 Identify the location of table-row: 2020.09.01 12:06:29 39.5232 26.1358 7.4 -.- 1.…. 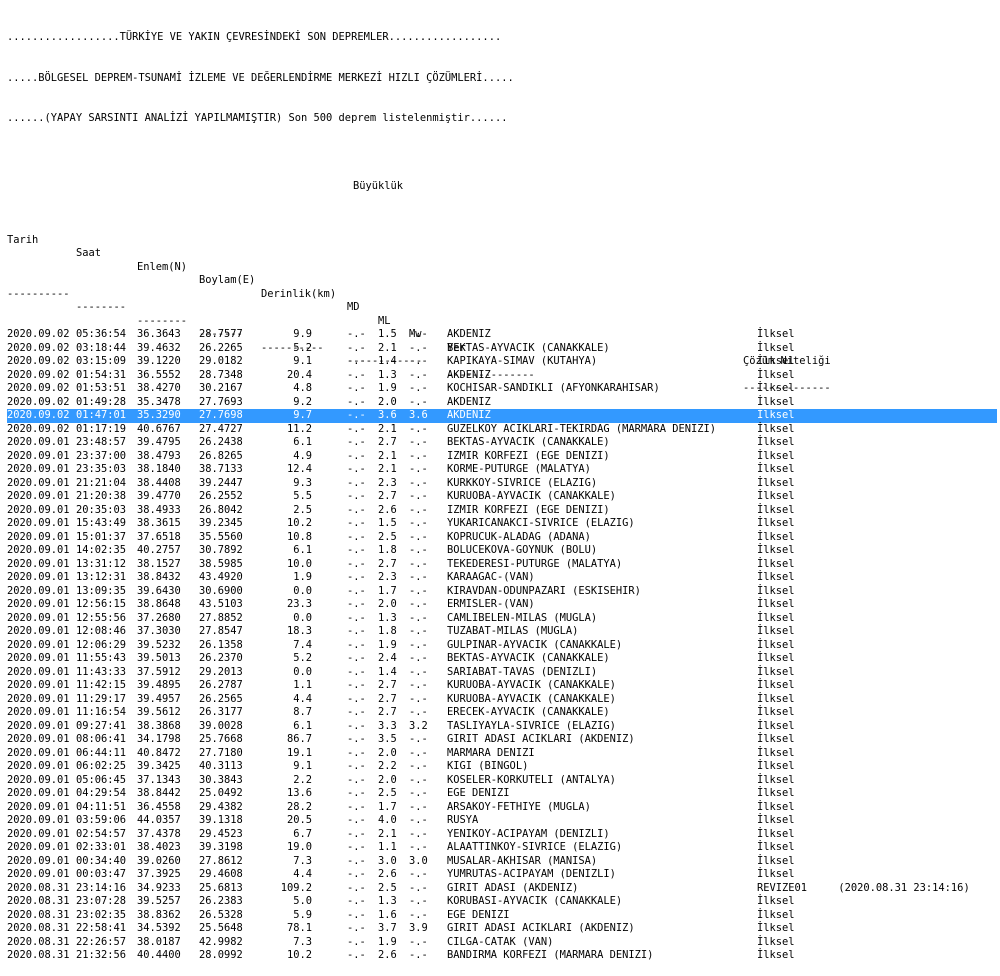
(502, 646).